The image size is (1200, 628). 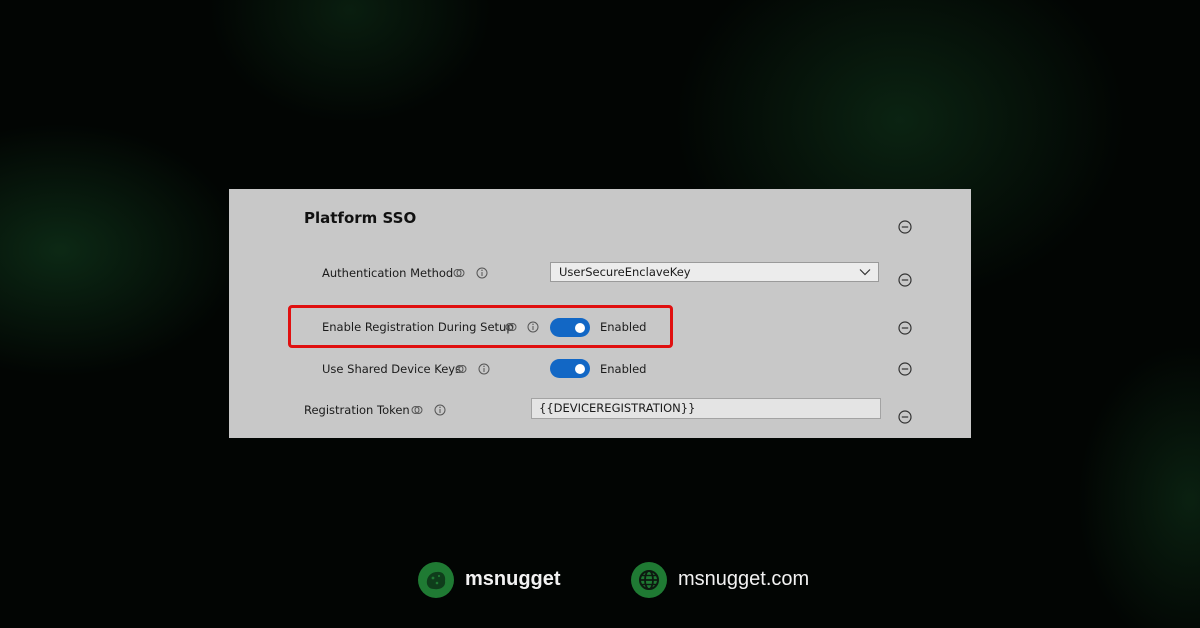 What do you see at coordinates (905, 227) in the screenshot?
I see `remove-section-icon` at bounding box center [905, 227].